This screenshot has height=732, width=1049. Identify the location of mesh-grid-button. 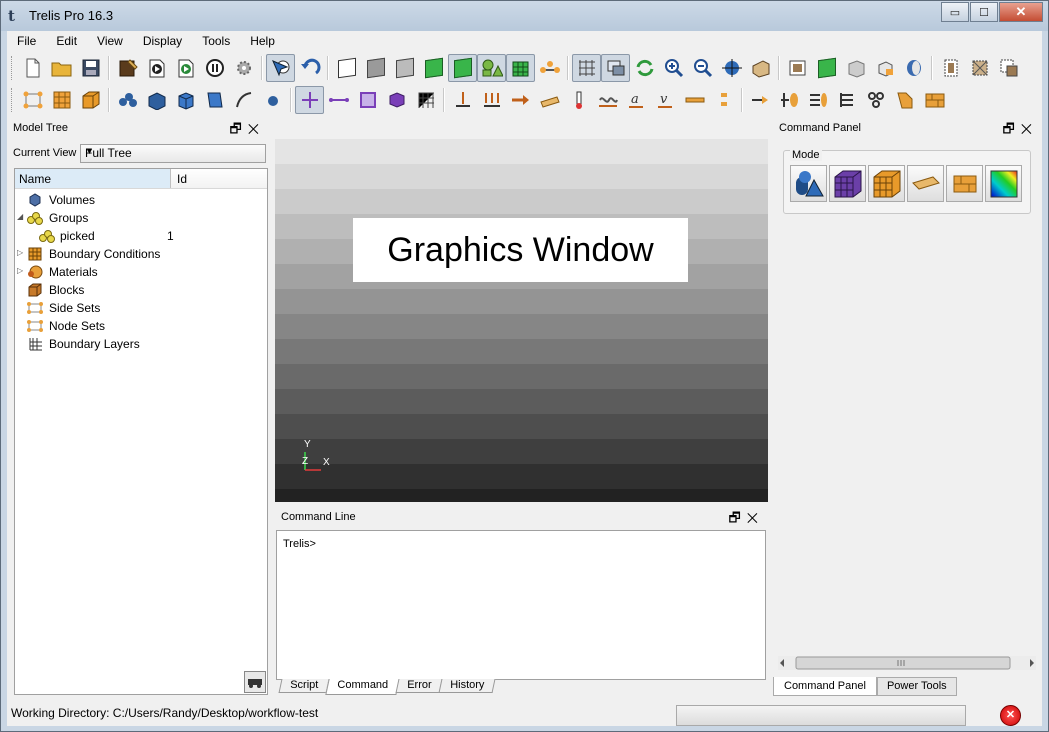
(425, 100).